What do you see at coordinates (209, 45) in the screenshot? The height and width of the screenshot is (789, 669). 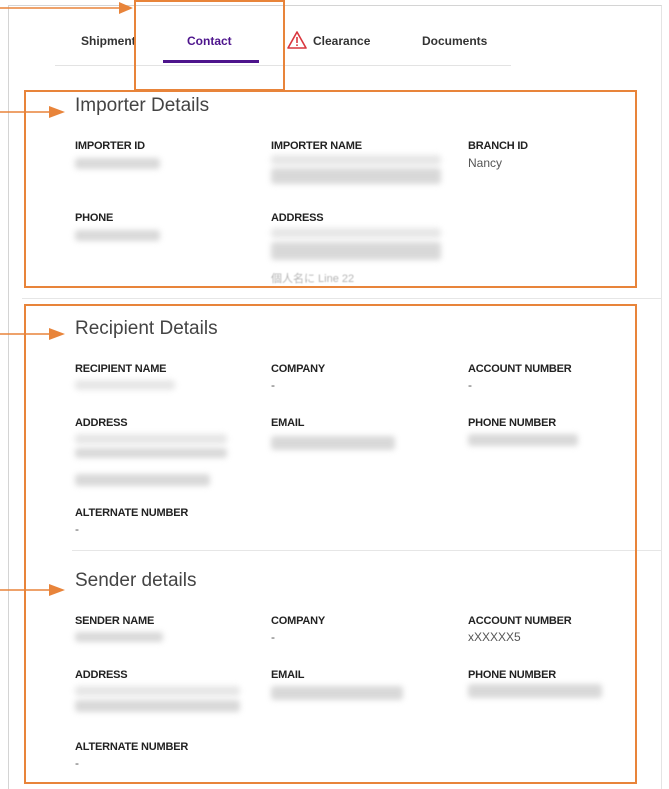 I see `contact-tab-highlight-box` at bounding box center [209, 45].